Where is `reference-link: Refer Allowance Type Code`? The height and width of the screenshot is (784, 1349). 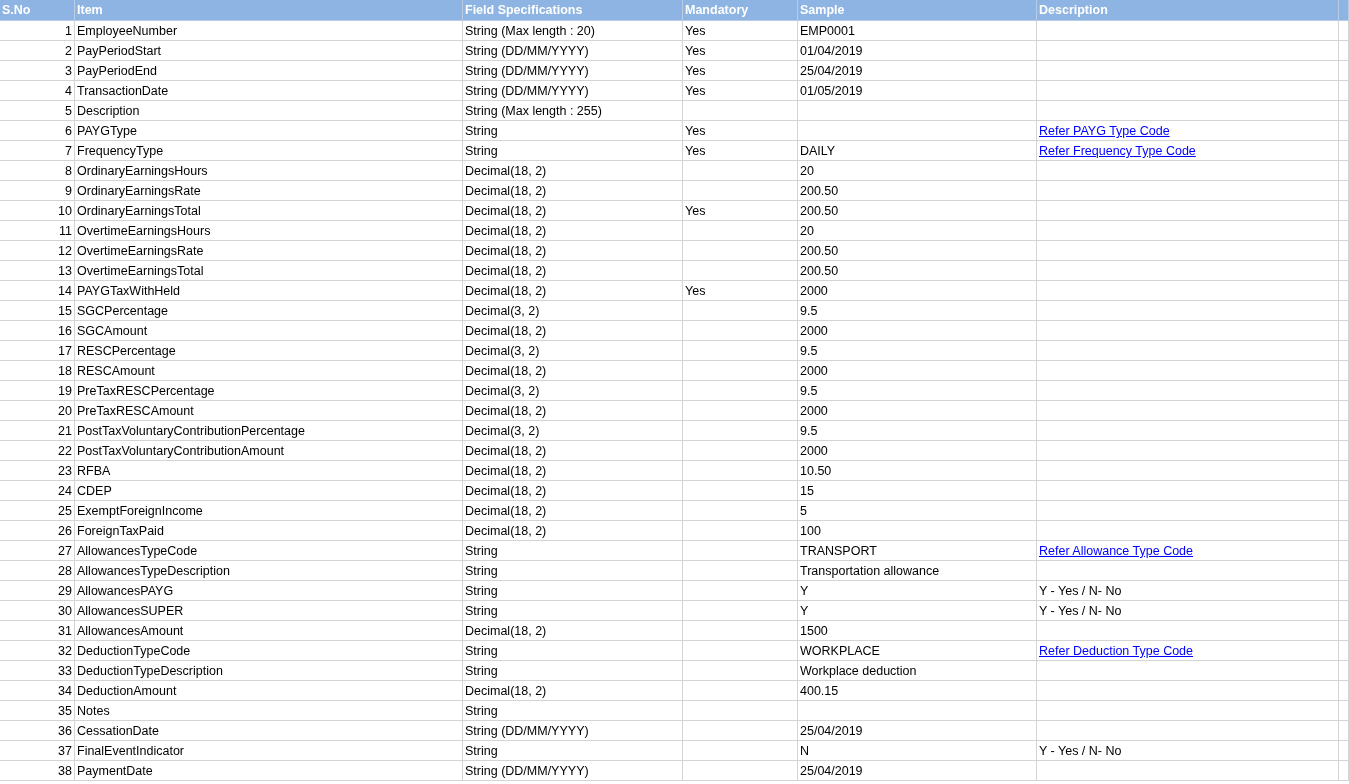 reference-link: Refer Allowance Type Code is located at coordinates (1116, 551).